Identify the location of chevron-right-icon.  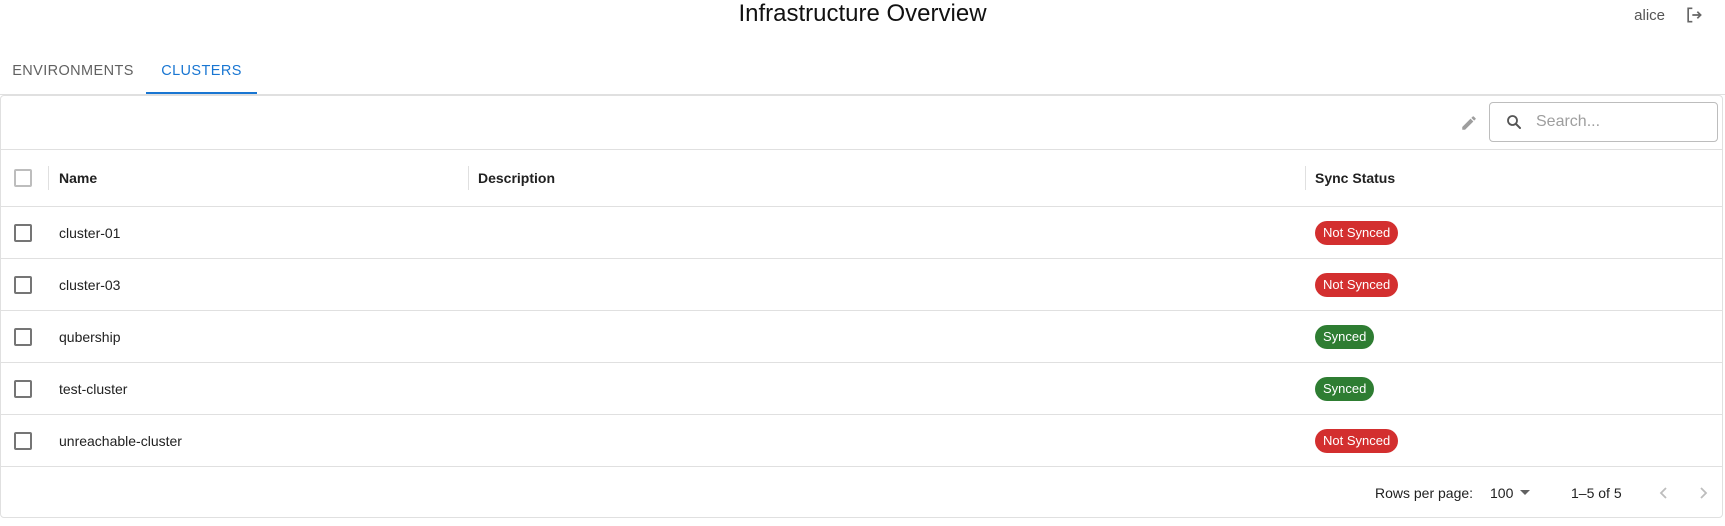
(1703, 493).